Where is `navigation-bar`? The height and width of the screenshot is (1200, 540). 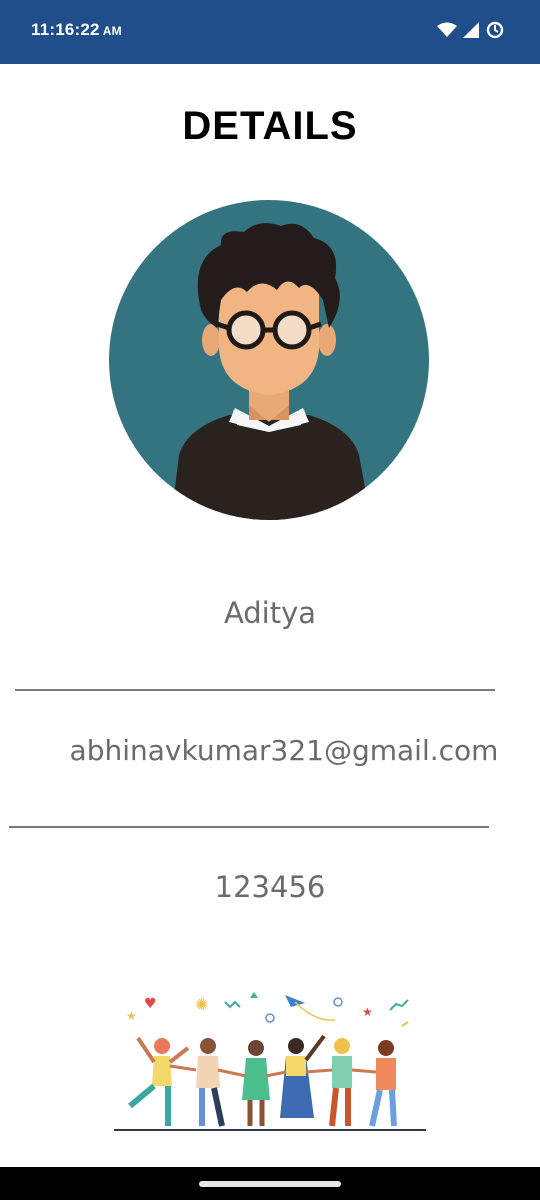
navigation-bar is located at coordinates (270, 1183).